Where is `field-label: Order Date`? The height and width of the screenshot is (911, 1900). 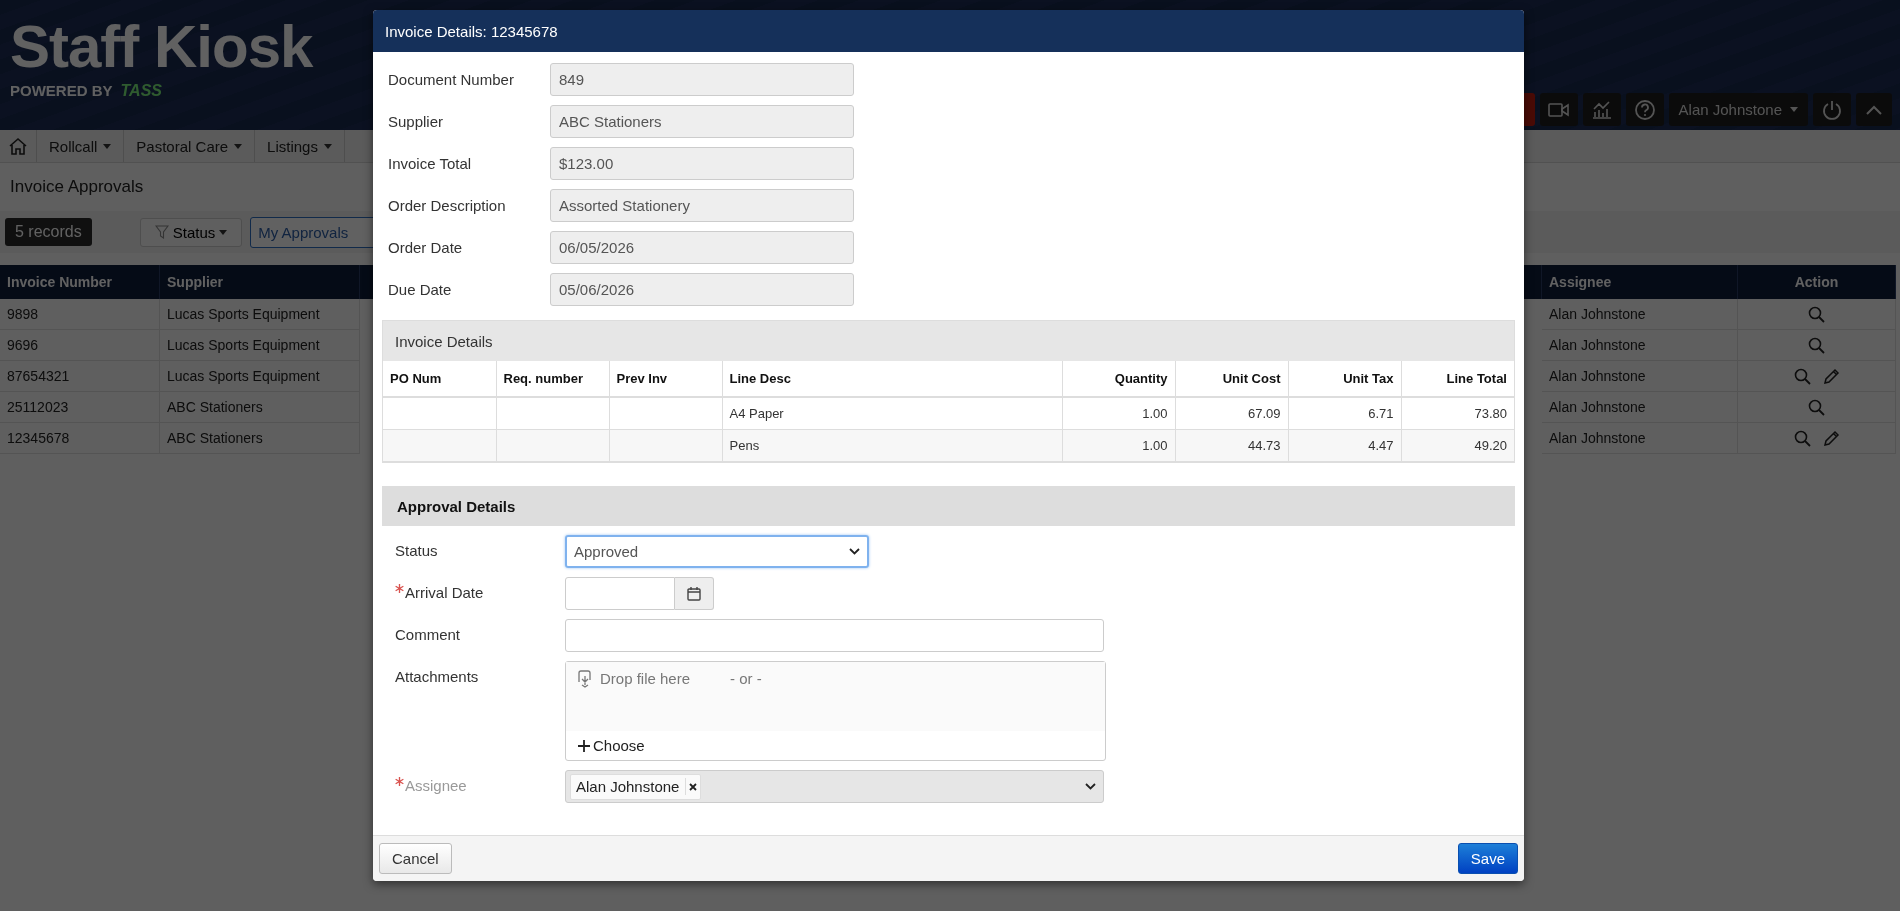
field-label: Order Date is located at coordinates (425, 247).